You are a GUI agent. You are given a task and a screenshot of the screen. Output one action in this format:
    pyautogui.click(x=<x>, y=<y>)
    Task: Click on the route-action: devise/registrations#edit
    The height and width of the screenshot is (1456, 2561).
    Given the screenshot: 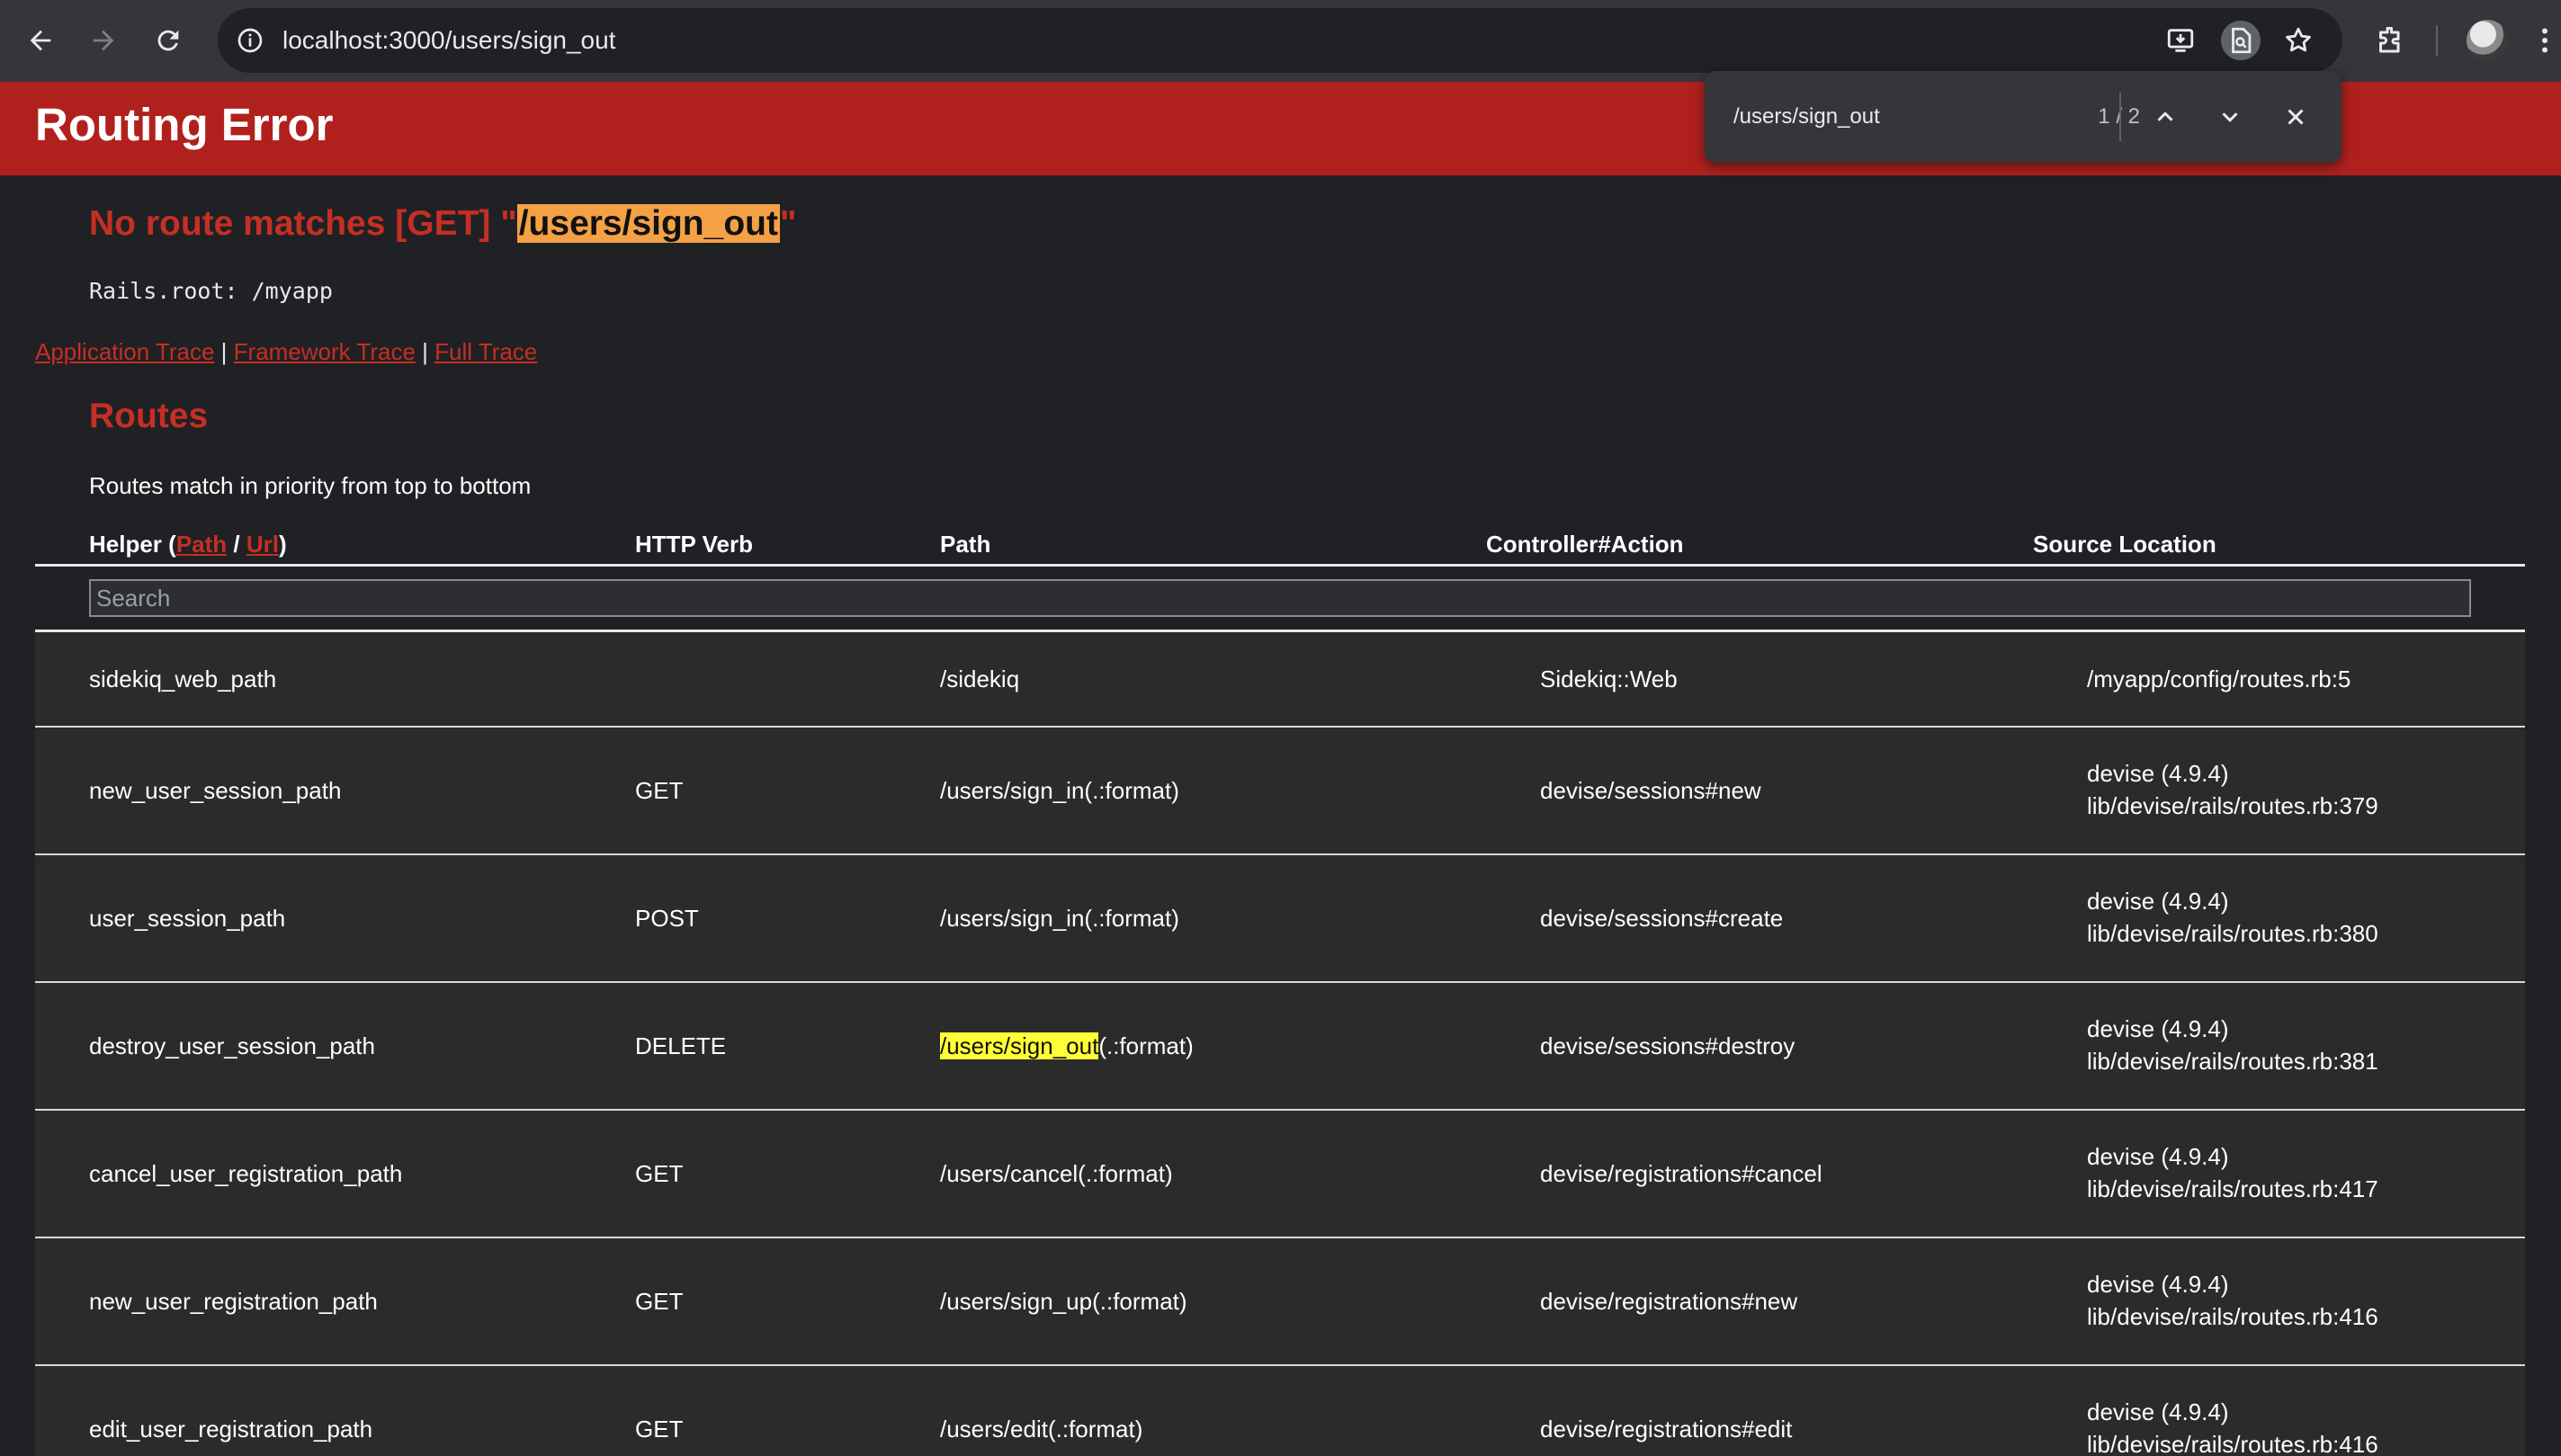 What is the action you would take?
    pyautogui.click(x=1666, y=1429)
    